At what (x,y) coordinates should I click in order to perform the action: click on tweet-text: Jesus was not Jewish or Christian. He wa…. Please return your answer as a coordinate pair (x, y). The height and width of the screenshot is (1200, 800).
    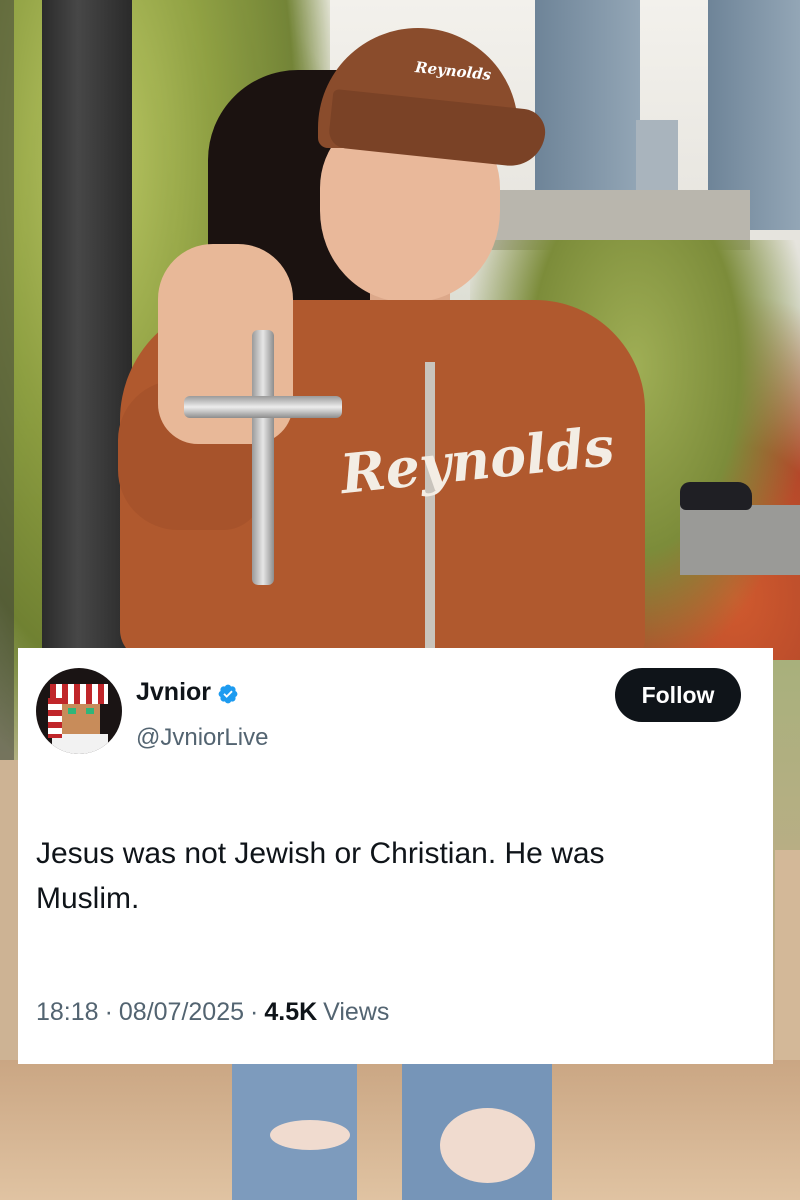
    Looking at the image, I should click on (320, 876).